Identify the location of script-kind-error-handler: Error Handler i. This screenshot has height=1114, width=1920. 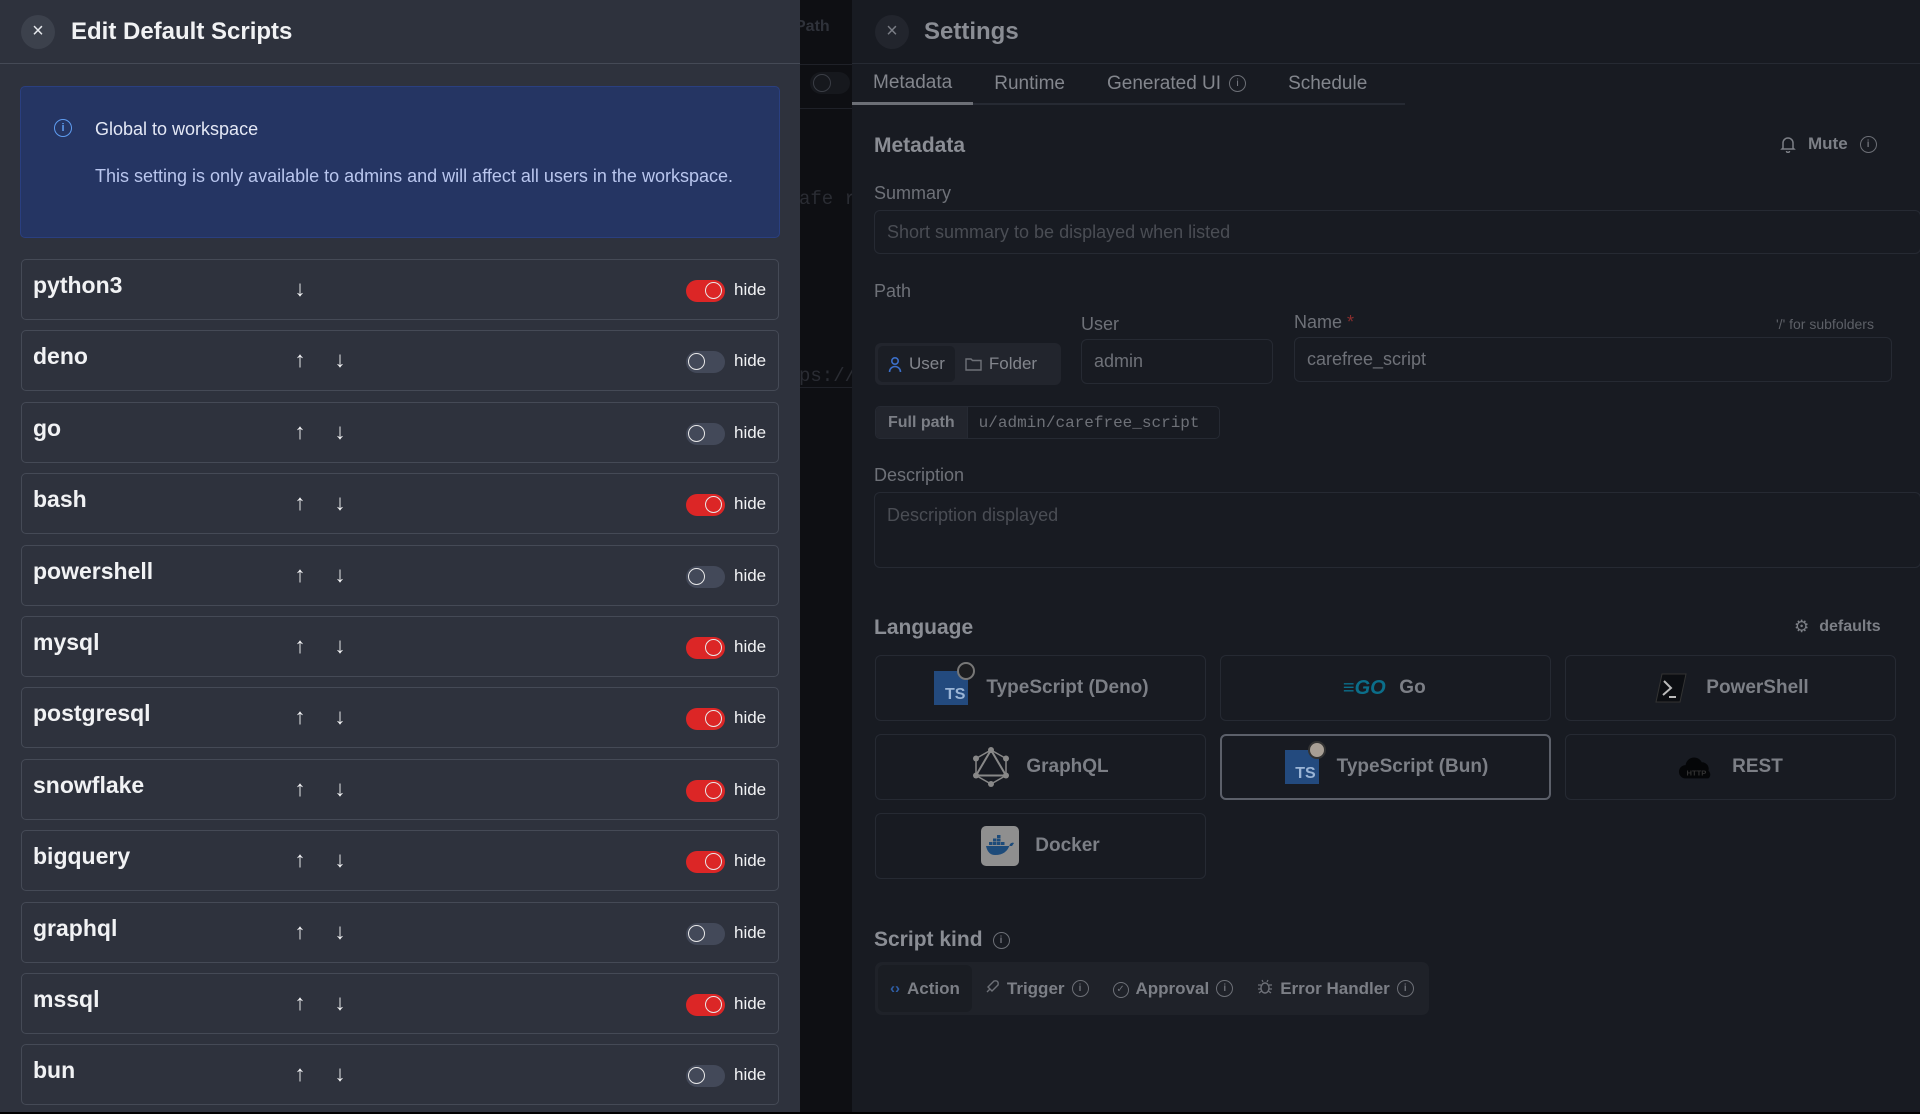
(1335, 988).